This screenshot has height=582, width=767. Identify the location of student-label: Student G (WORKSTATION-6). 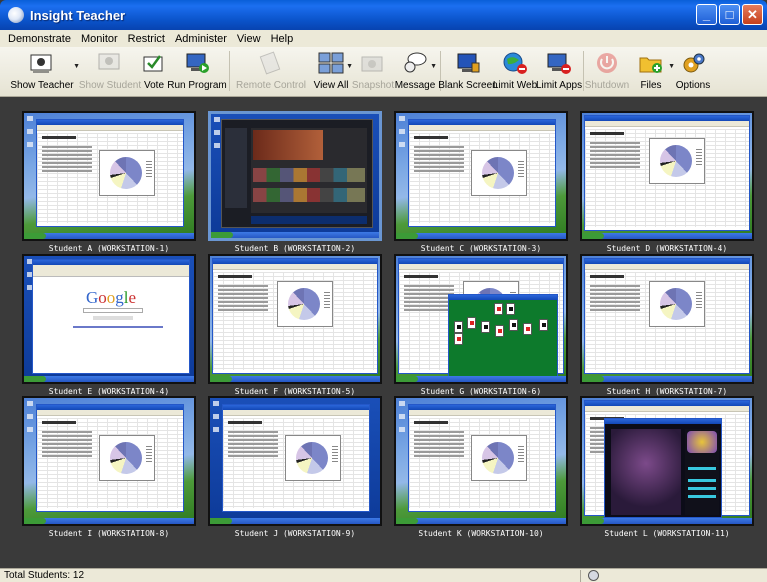
(481, 391).